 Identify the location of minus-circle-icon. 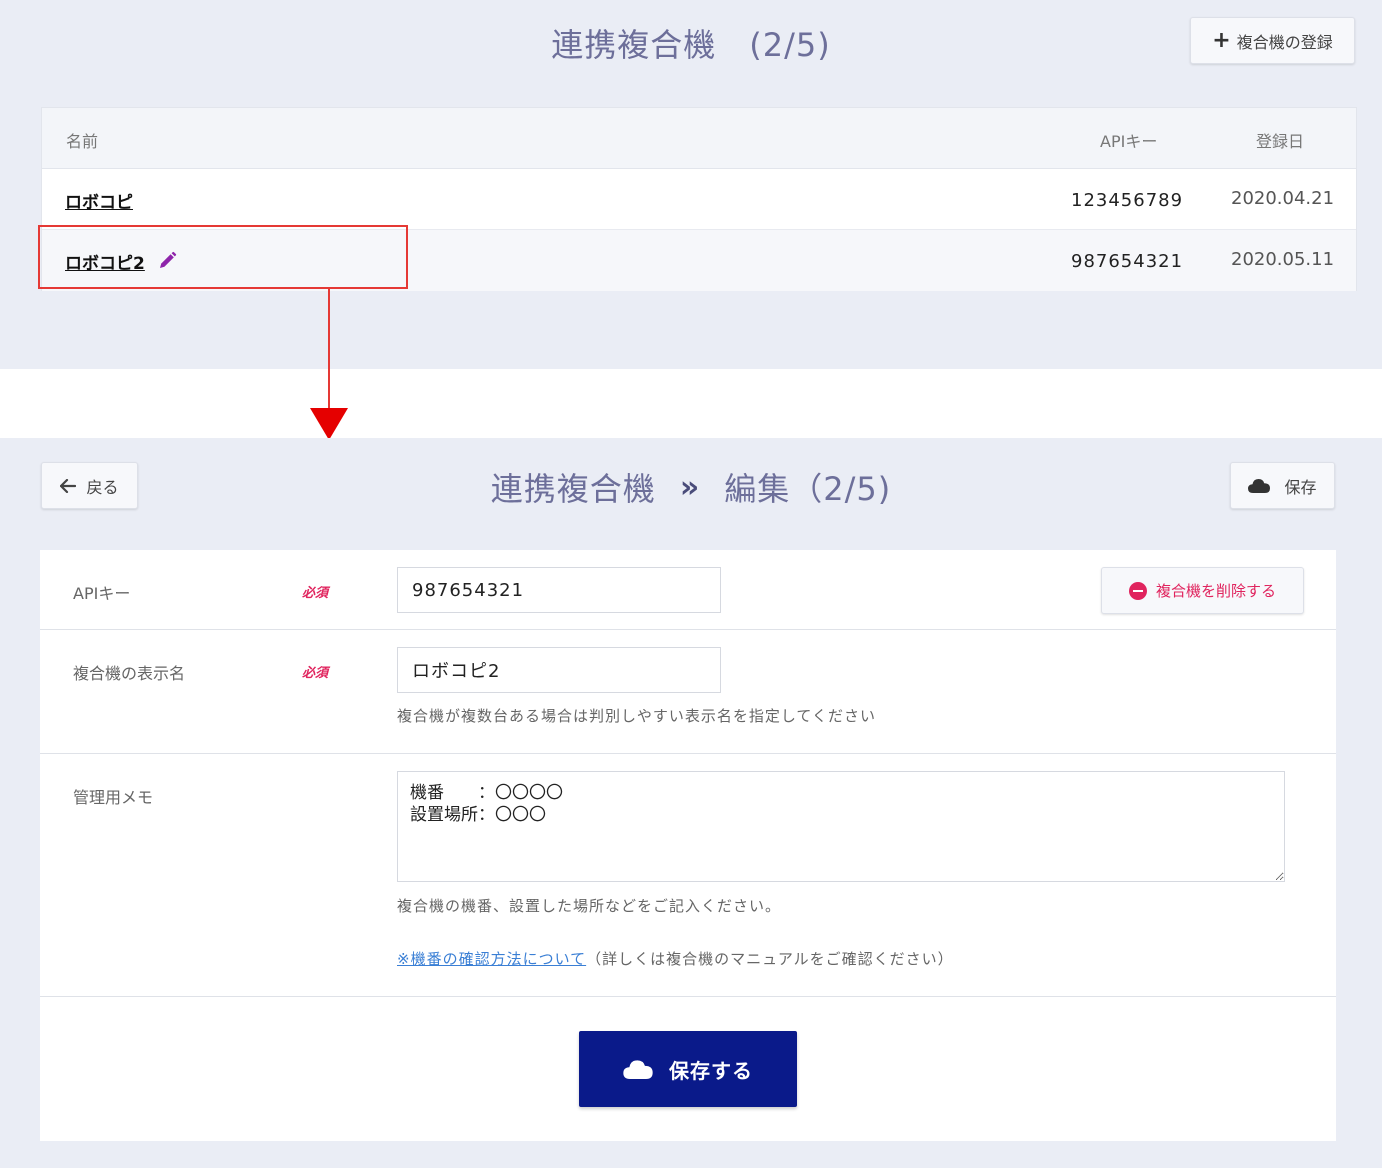
(1137, 590).